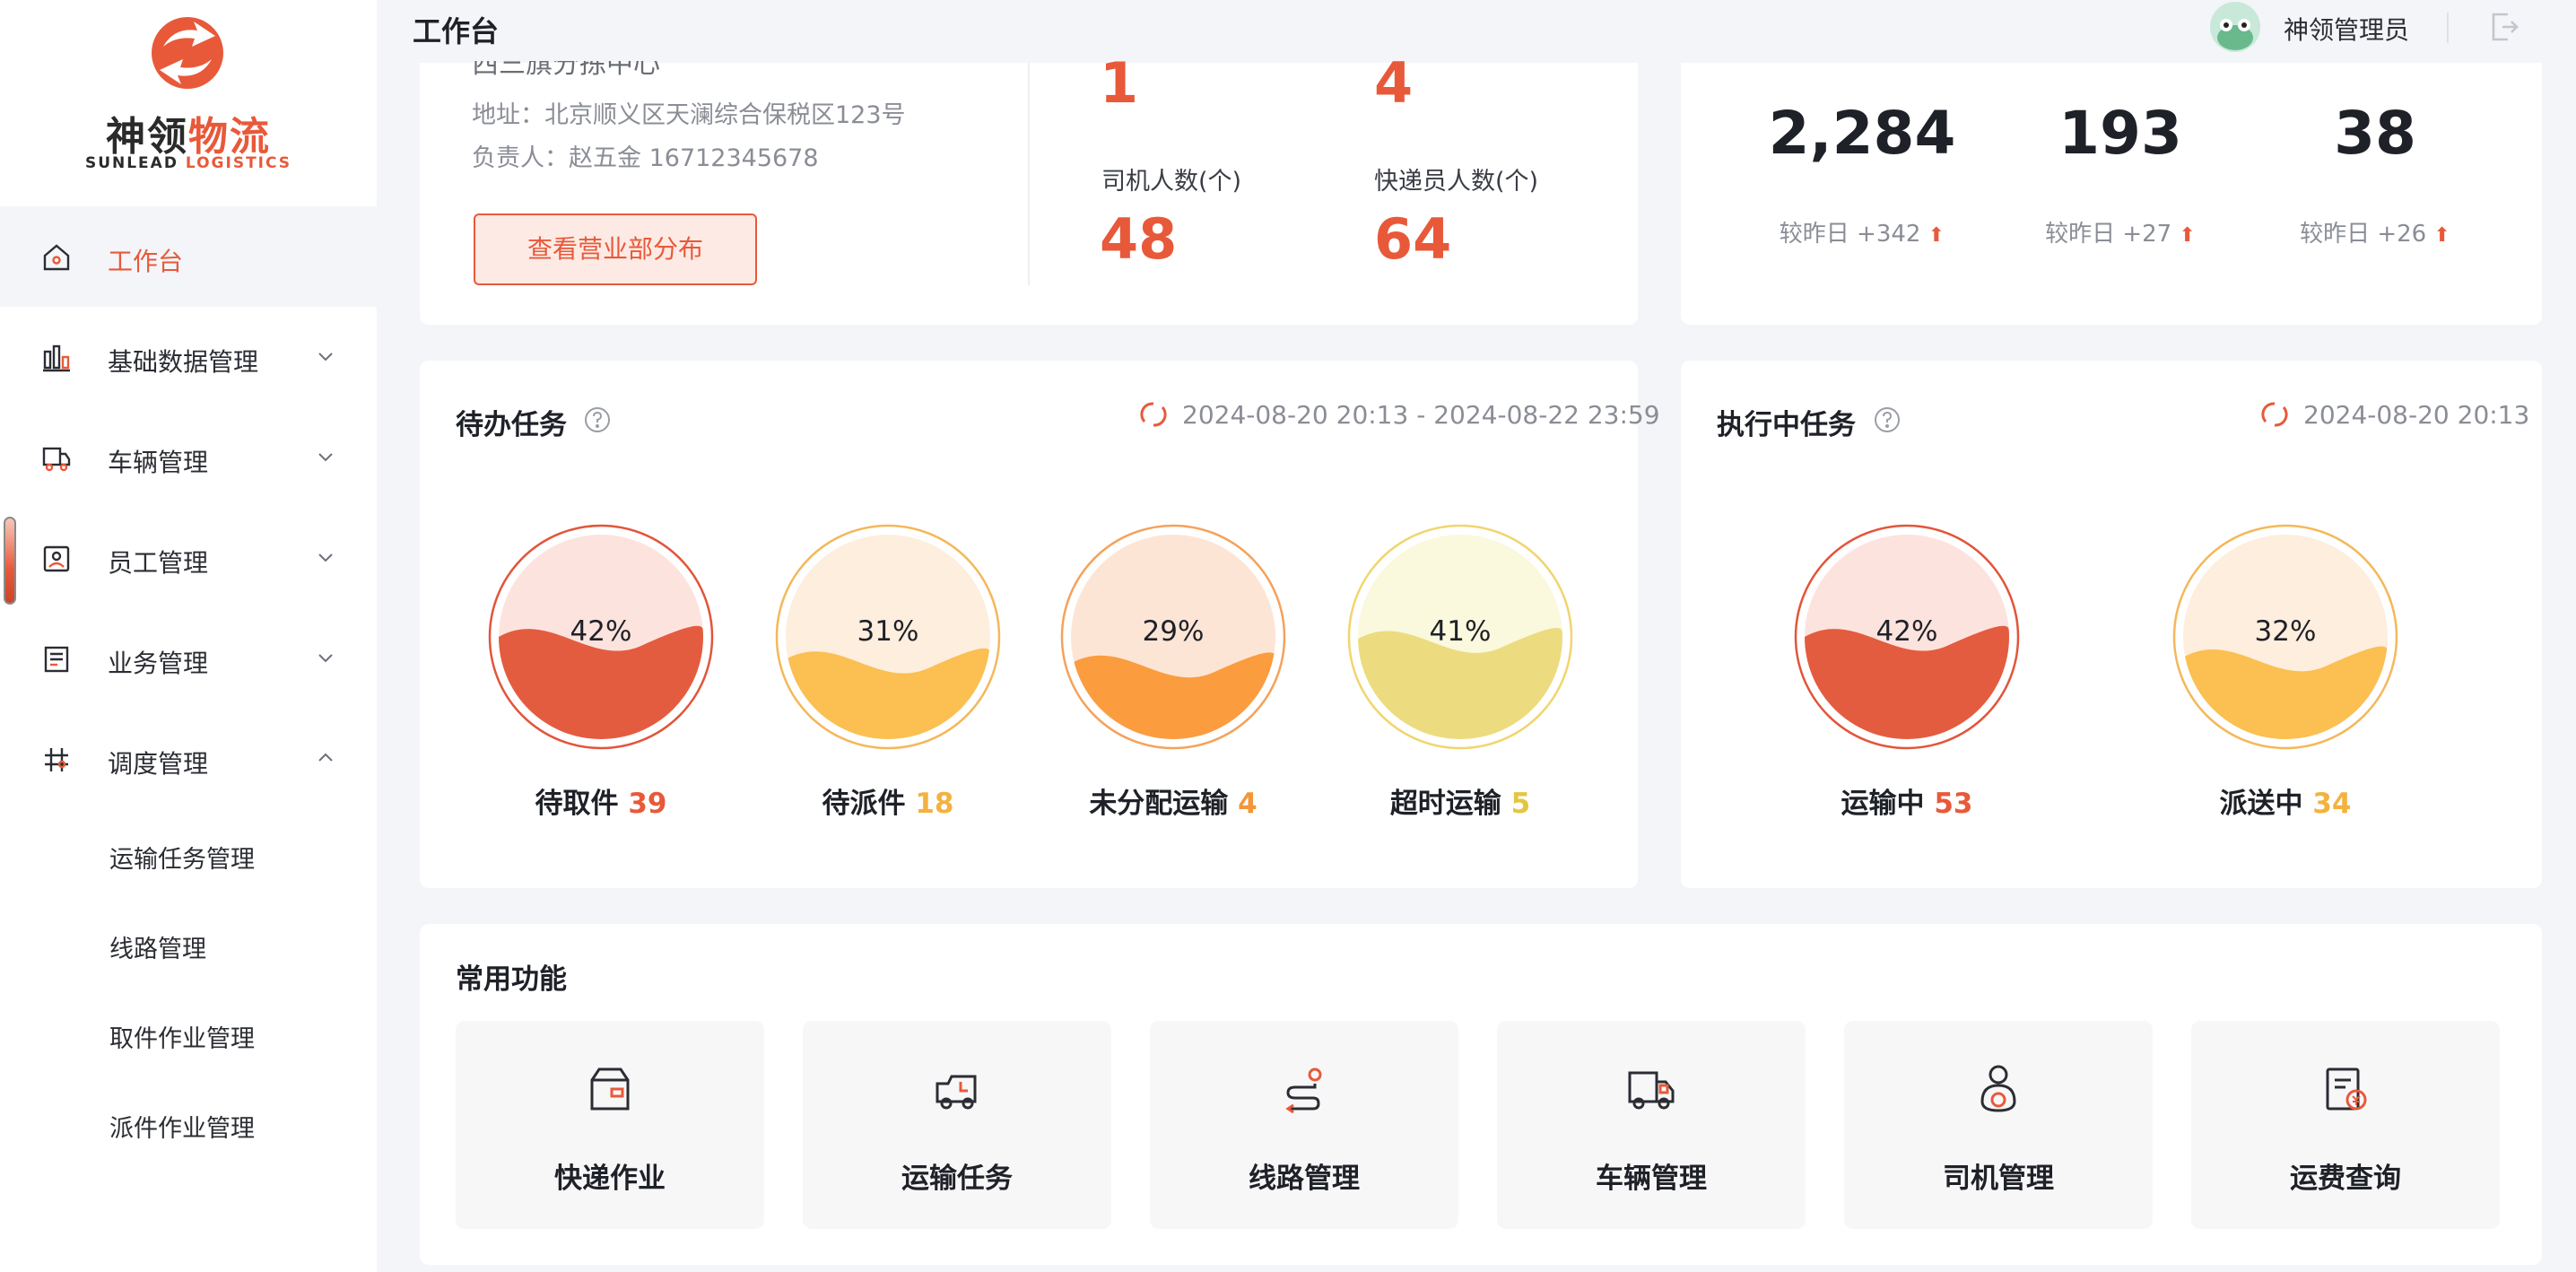 Image resolution: width=2576 pixels, height=1272 pixels. Describe the element at coordinates (511, 979) in the screenshot. I see `common-functions-title: 常用功能` at that location.